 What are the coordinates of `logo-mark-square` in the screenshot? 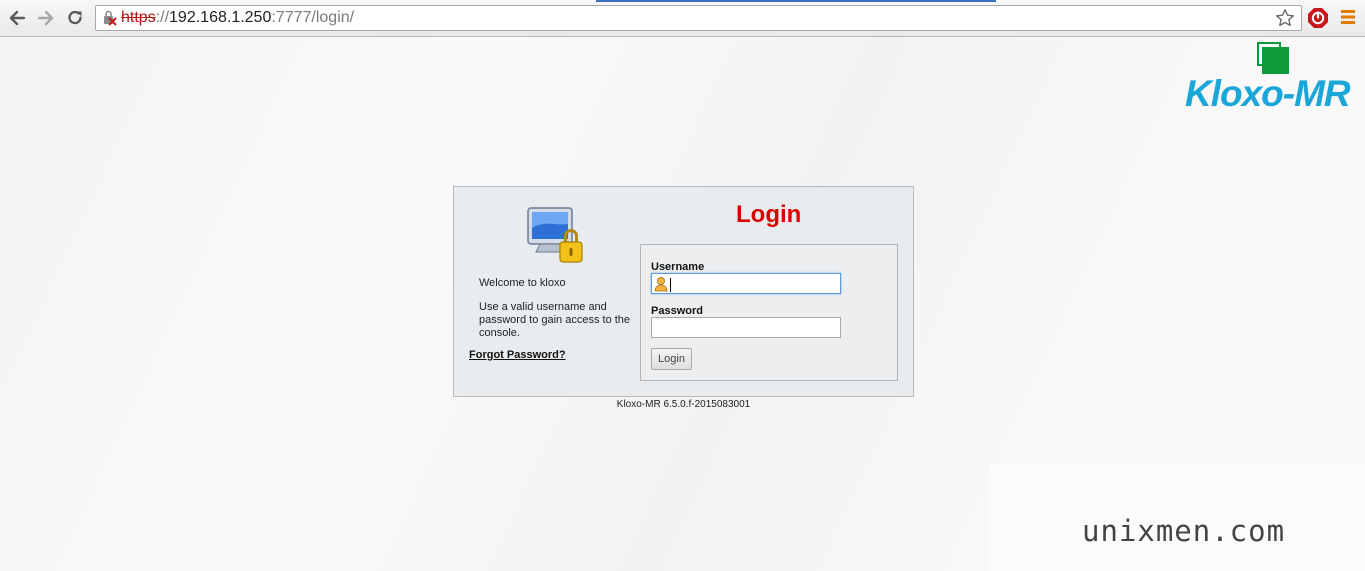 It's located at (1275, 60).